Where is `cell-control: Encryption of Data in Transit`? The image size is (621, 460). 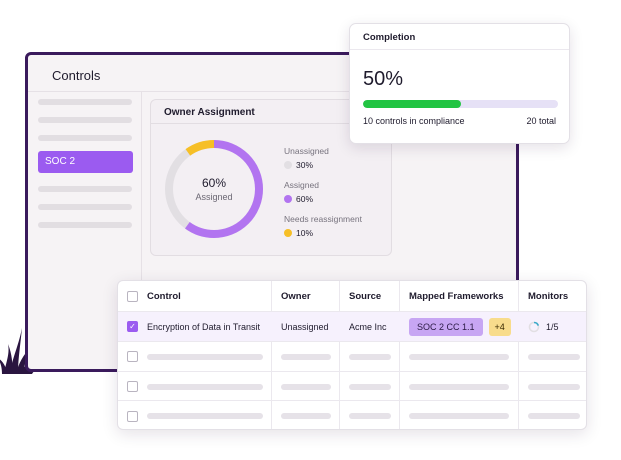 cell-control: Encryption of Data in Transit is located at coordinates (204, 326).